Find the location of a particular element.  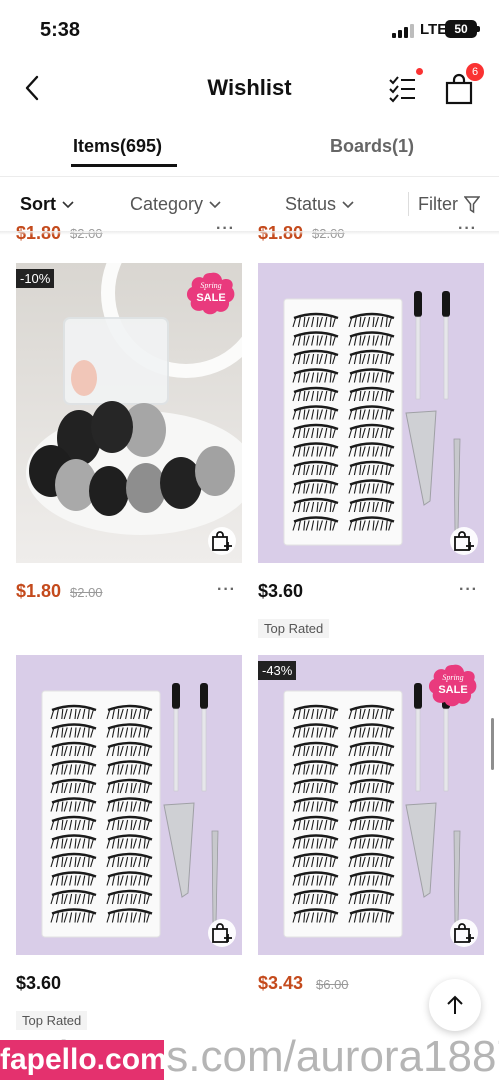

checklist-icon is located at coordinates (402, 89).